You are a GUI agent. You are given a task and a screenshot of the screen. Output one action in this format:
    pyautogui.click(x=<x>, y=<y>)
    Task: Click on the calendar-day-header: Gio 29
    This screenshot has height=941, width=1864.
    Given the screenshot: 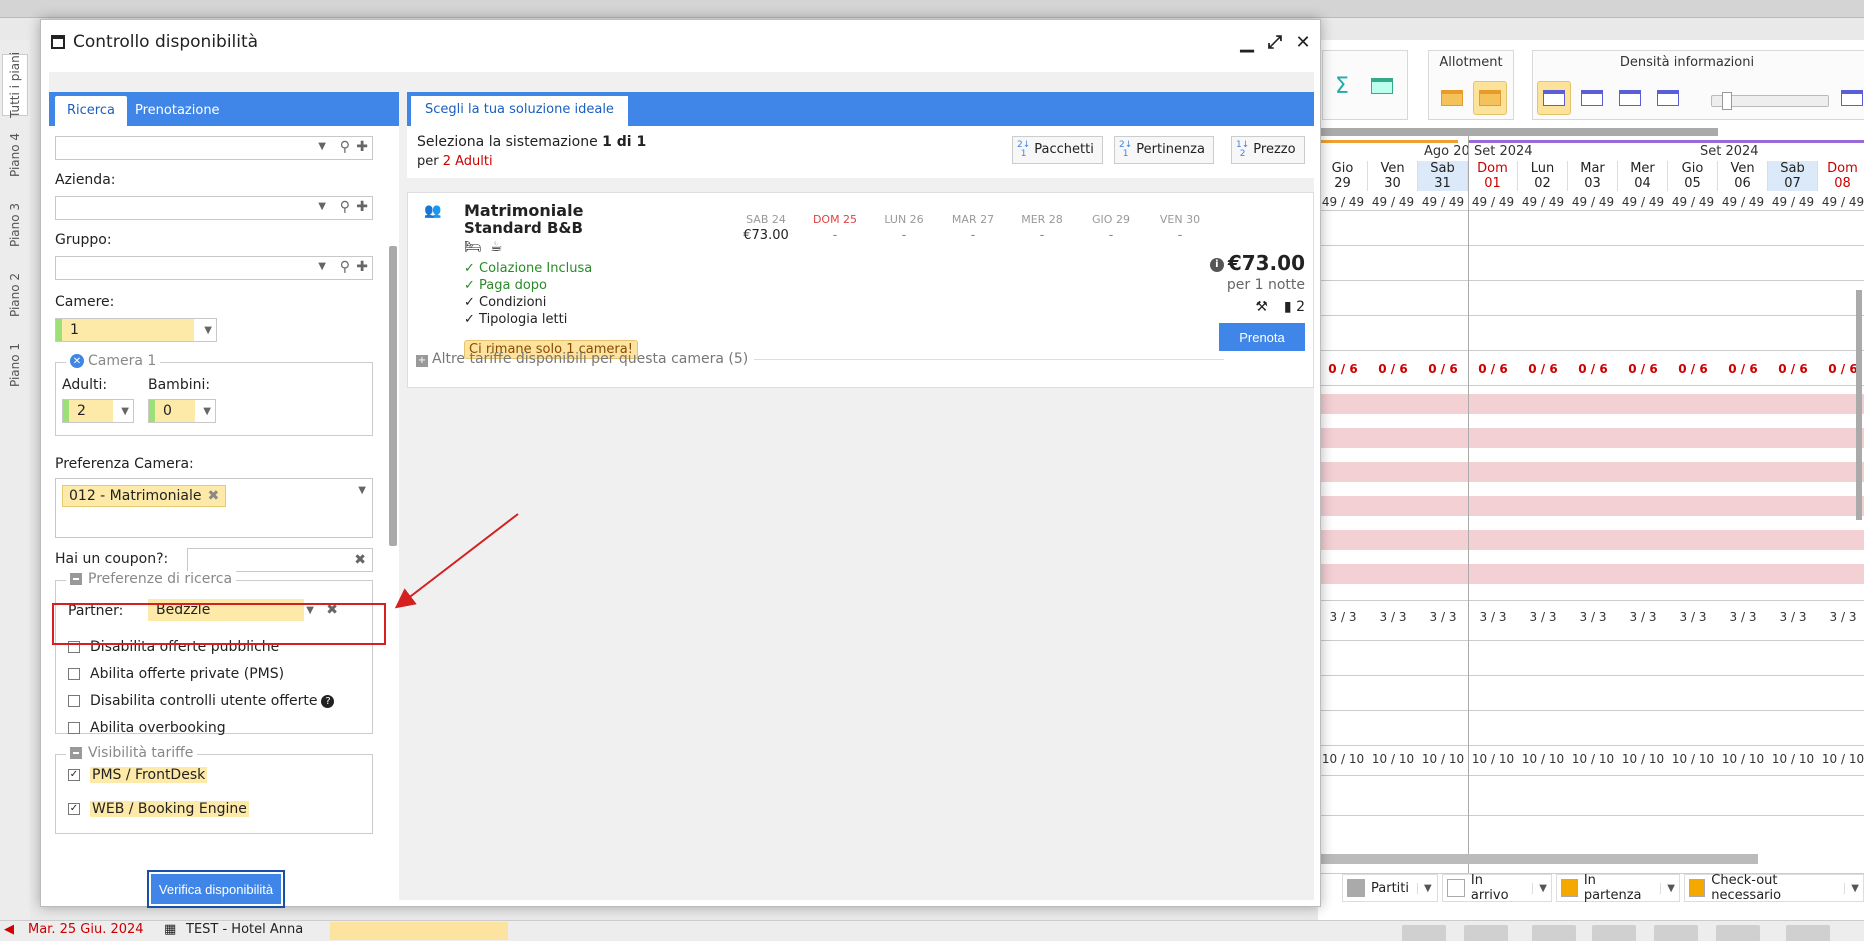 What is the action you would take?
    pyautogui.click(x=1343, y=176)
    